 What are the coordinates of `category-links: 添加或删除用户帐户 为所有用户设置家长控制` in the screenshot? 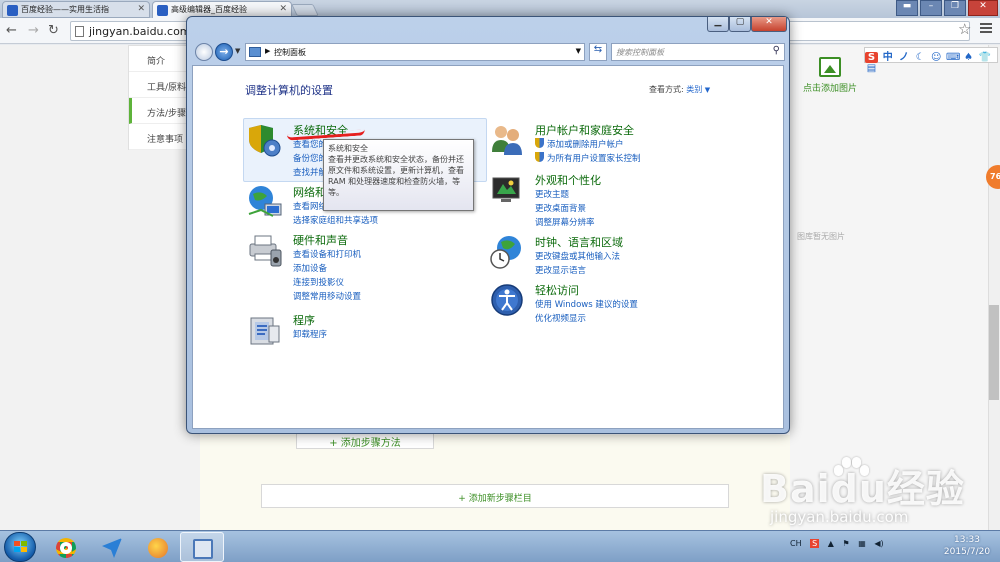 It's located at (588, 152).